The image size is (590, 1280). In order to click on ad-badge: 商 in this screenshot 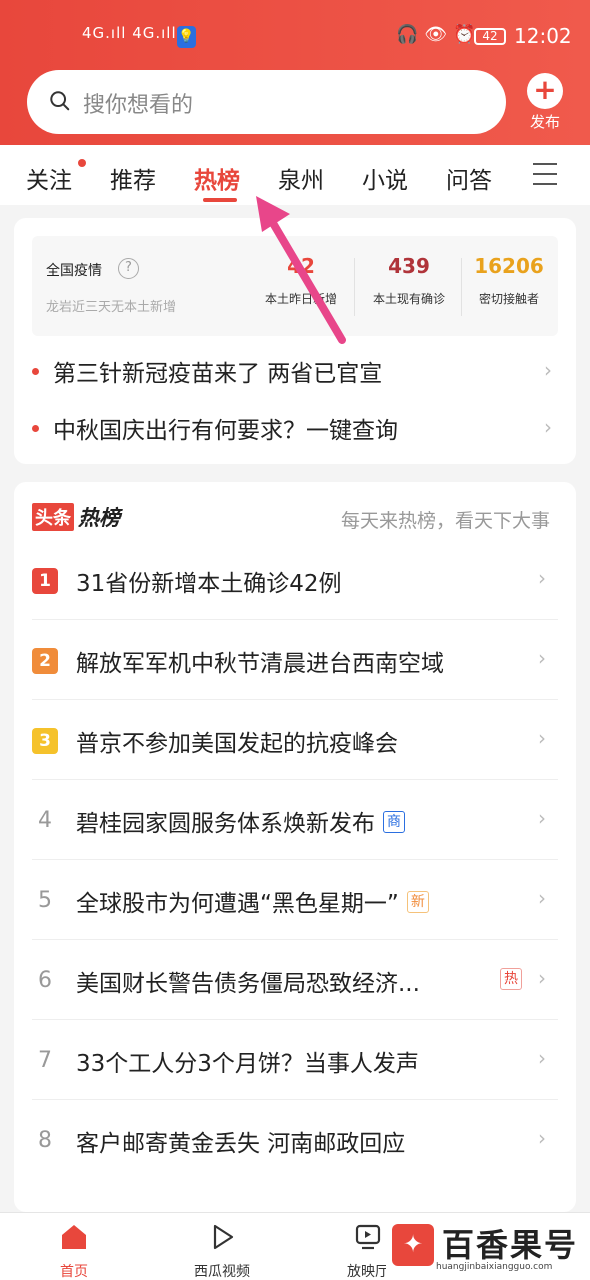, I will do `click(394, 821)`.